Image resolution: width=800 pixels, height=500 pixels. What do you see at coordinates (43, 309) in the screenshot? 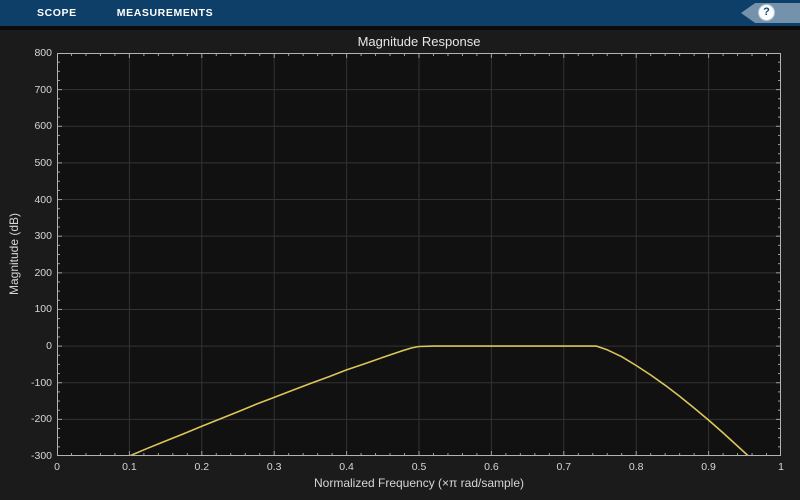
I see `y-tick-label: 100` at bounding box center [43, 309].